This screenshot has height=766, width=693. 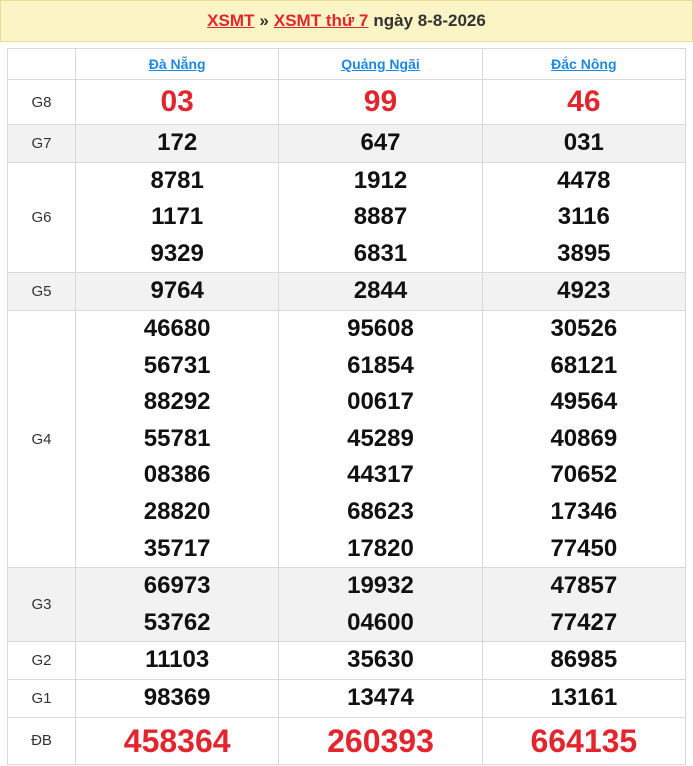 What do you see at coordinates (584, 548) in the screenshot?
I see `winning-number: 77450` at bounding box center [584, 548].